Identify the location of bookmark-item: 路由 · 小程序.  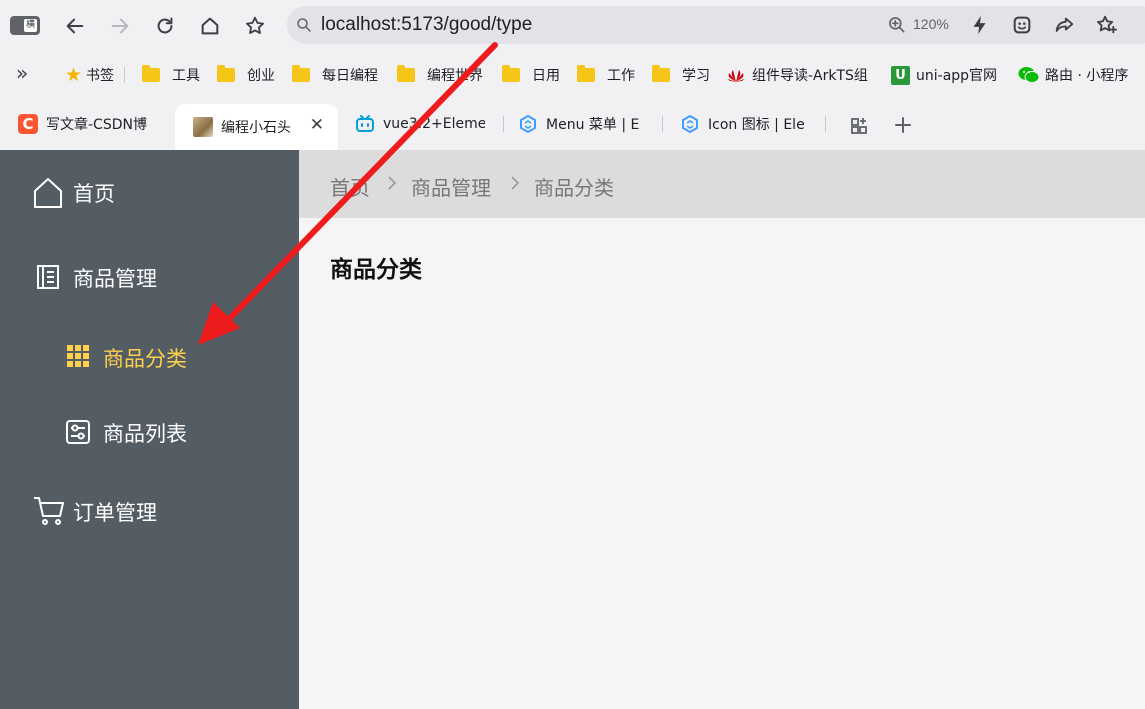
(1073, 75).